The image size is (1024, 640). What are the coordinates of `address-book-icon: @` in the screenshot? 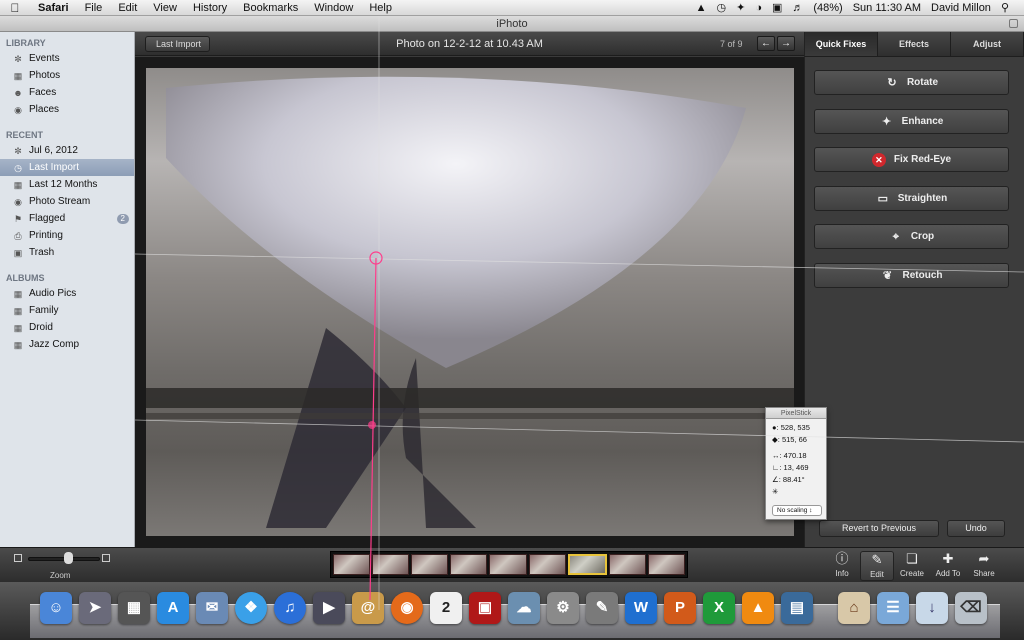 It's located at (368, 608).